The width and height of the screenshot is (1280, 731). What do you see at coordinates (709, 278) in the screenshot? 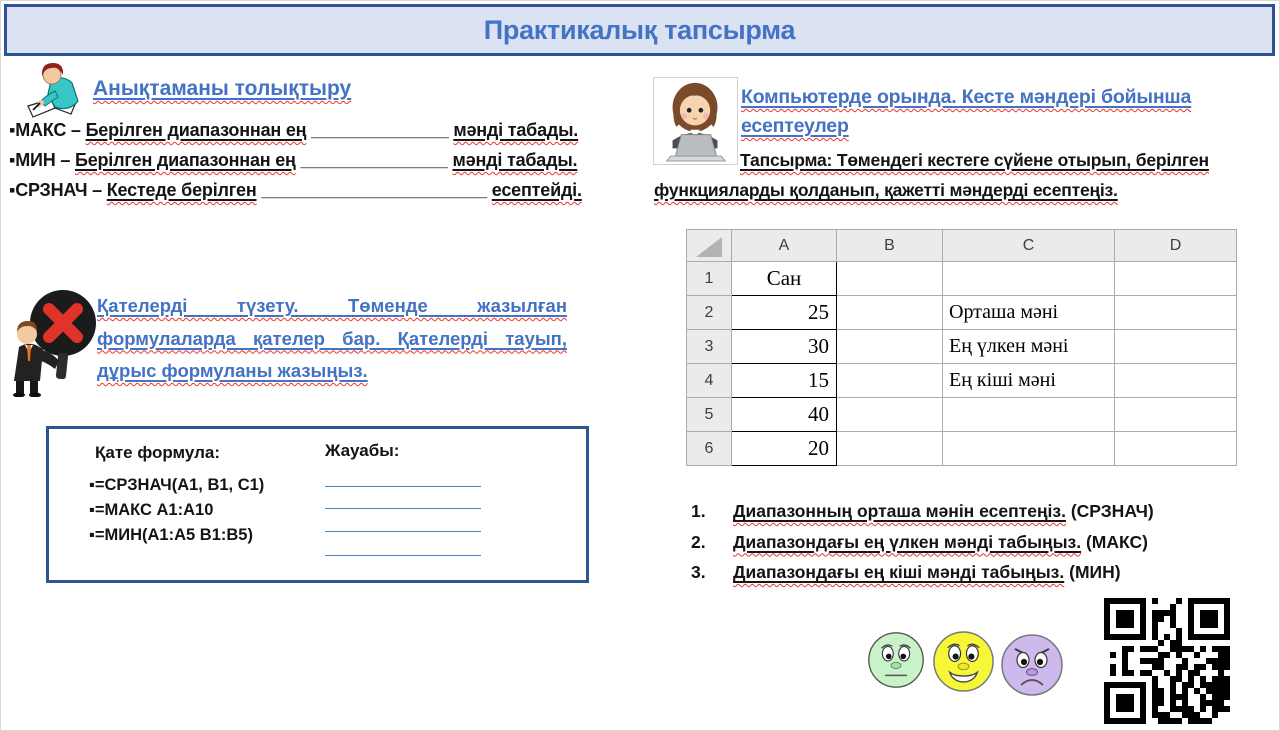
I see `row-header: 1` at bounding box center [709, 278].